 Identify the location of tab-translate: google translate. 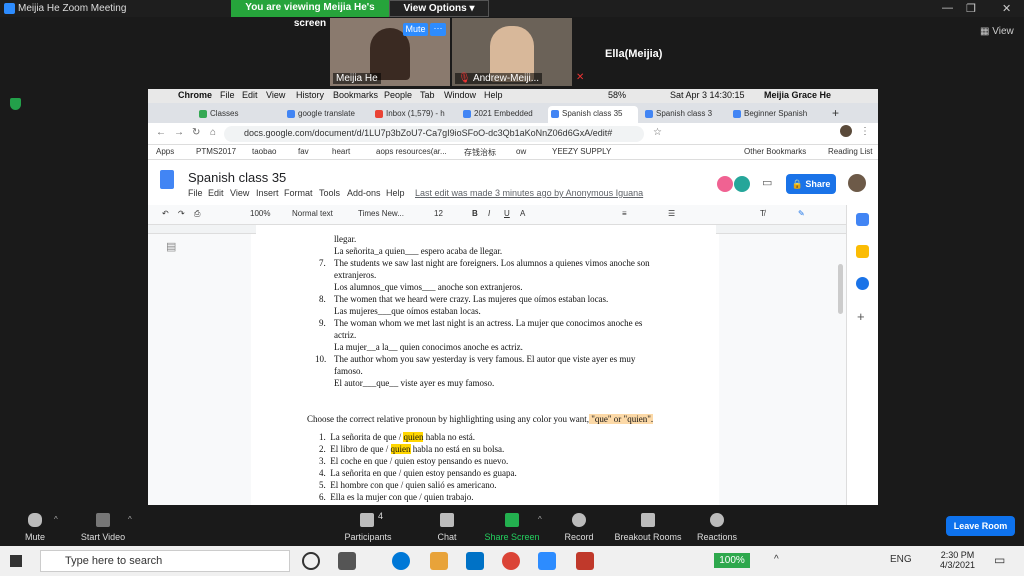
(326, 114).